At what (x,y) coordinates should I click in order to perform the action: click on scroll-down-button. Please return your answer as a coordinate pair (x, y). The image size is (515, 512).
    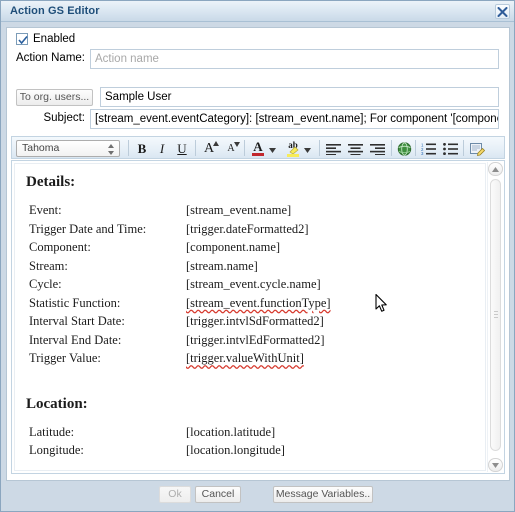
    Looking at the image, I should click on (495, 465).